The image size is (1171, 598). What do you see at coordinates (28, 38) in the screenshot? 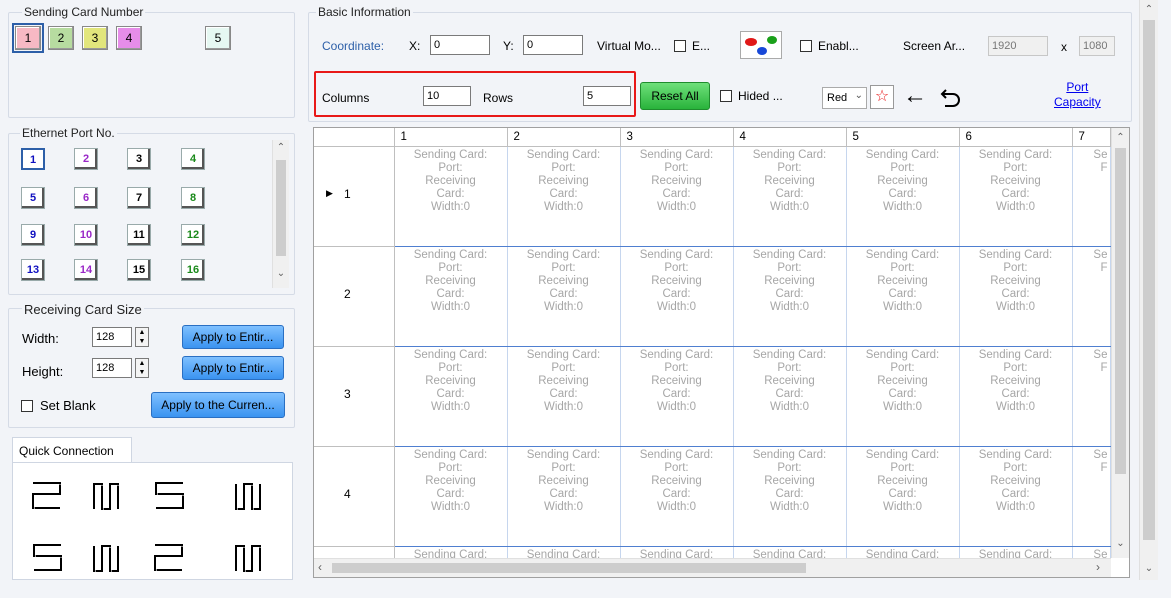
I see `sending-card-button-1: 1` at bounding box center [28, 38].